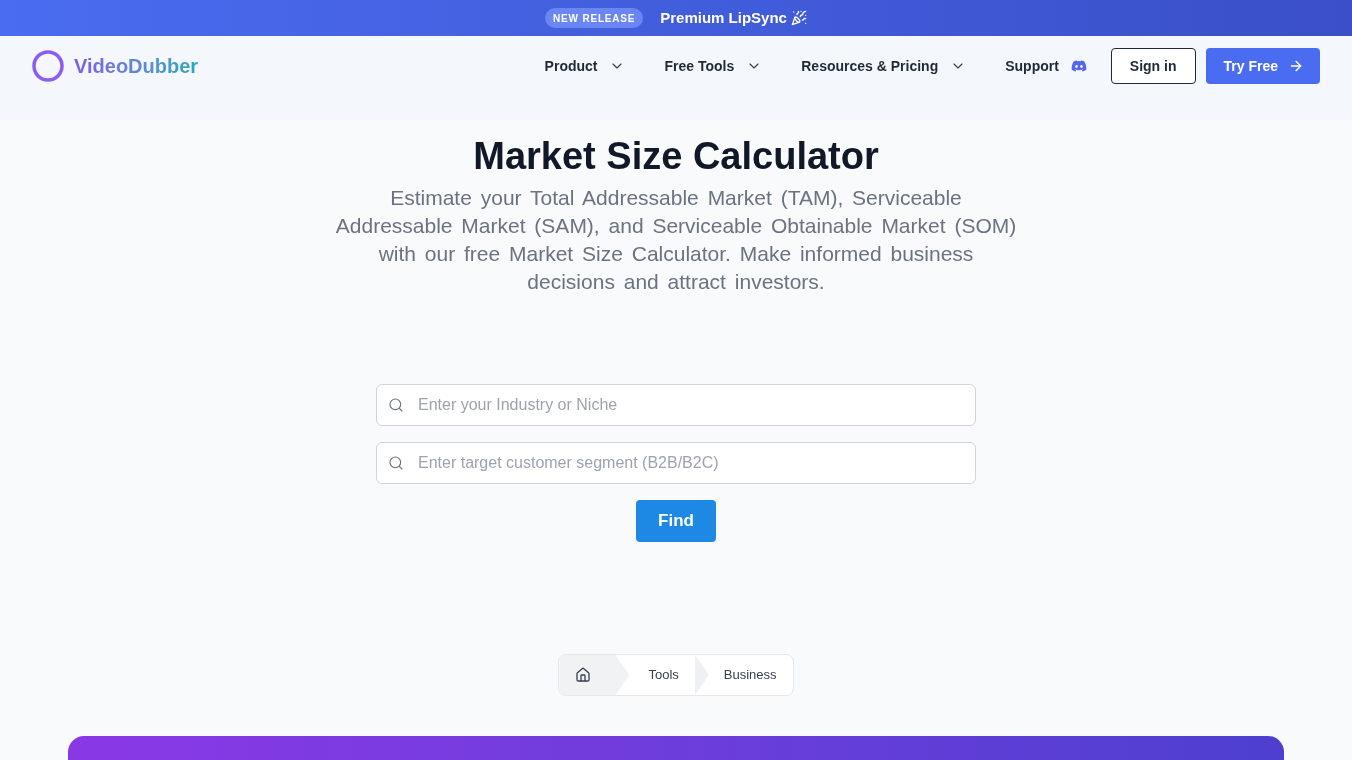 The image size is (1352, 760). I want to click on breadcrumb-link: Business, so click(750, 675).